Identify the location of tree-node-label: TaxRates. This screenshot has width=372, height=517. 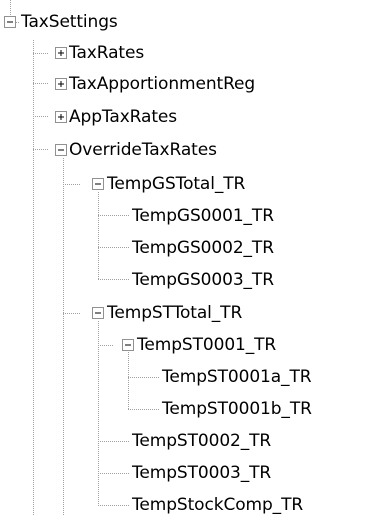
(107, 53).